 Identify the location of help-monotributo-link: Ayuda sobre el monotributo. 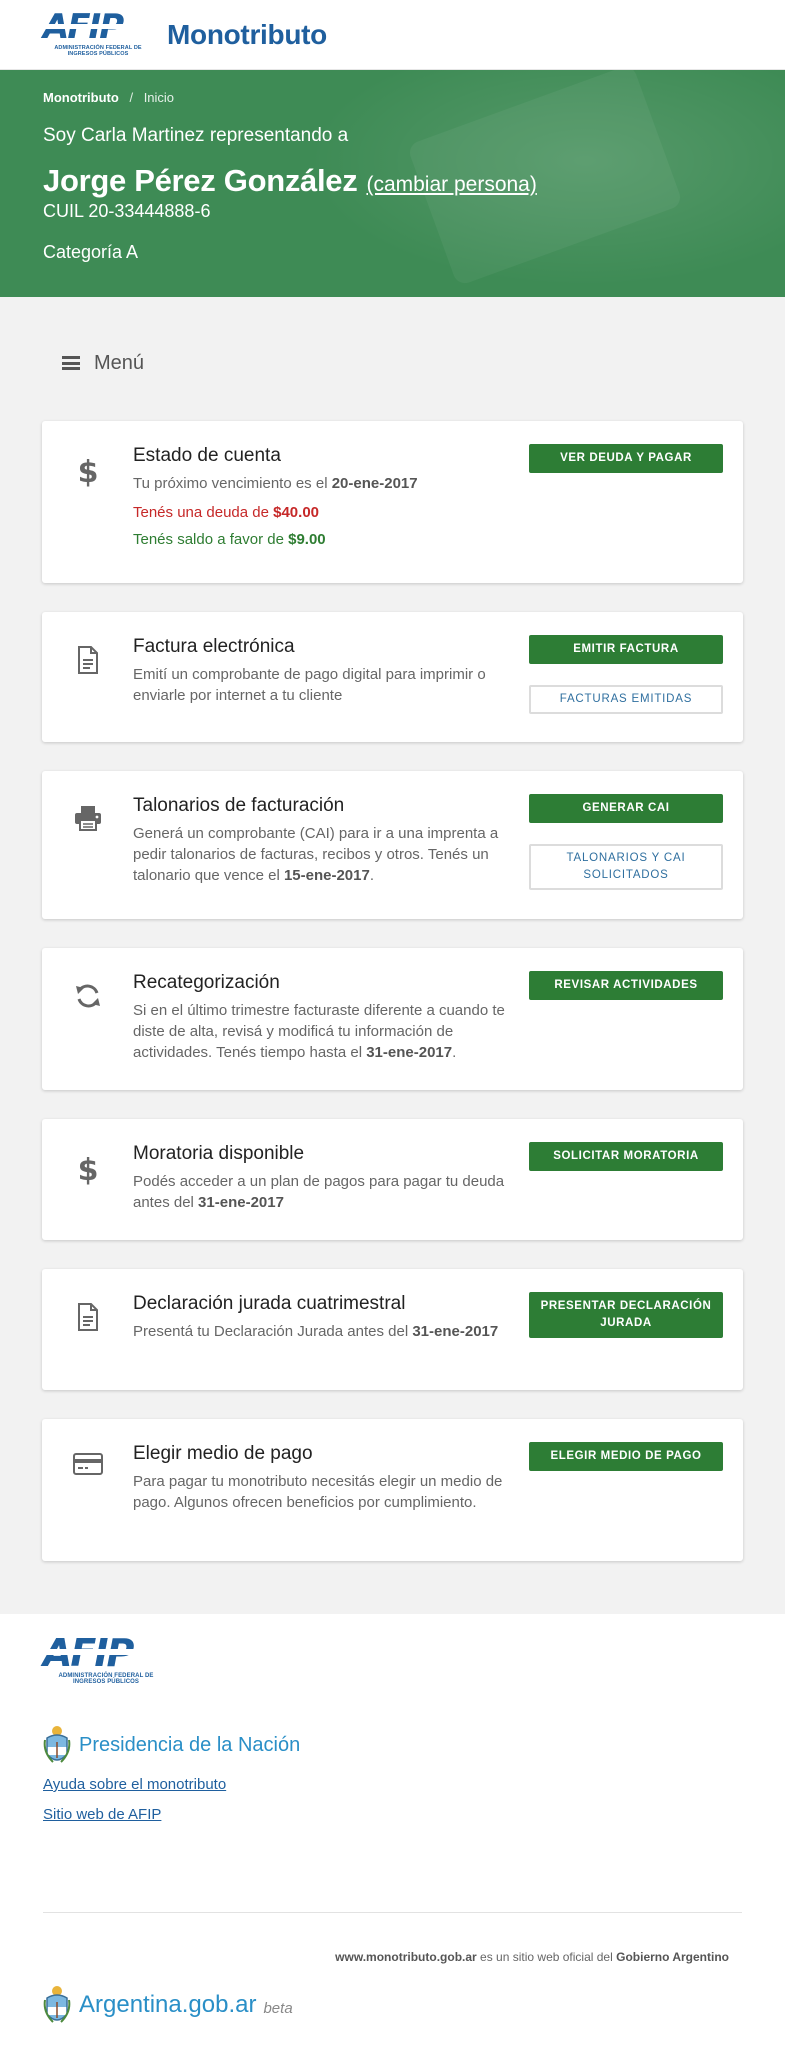
(392, 1784).